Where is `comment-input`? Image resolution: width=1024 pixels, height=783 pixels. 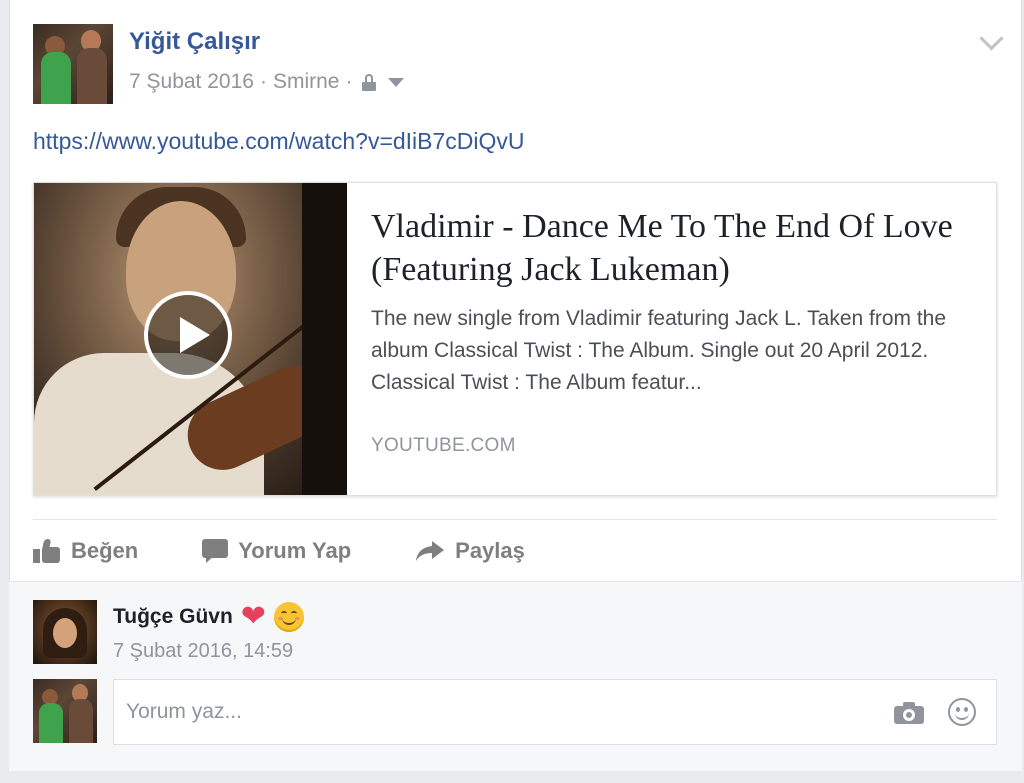 comment-input is located at coordinates (506, 712).